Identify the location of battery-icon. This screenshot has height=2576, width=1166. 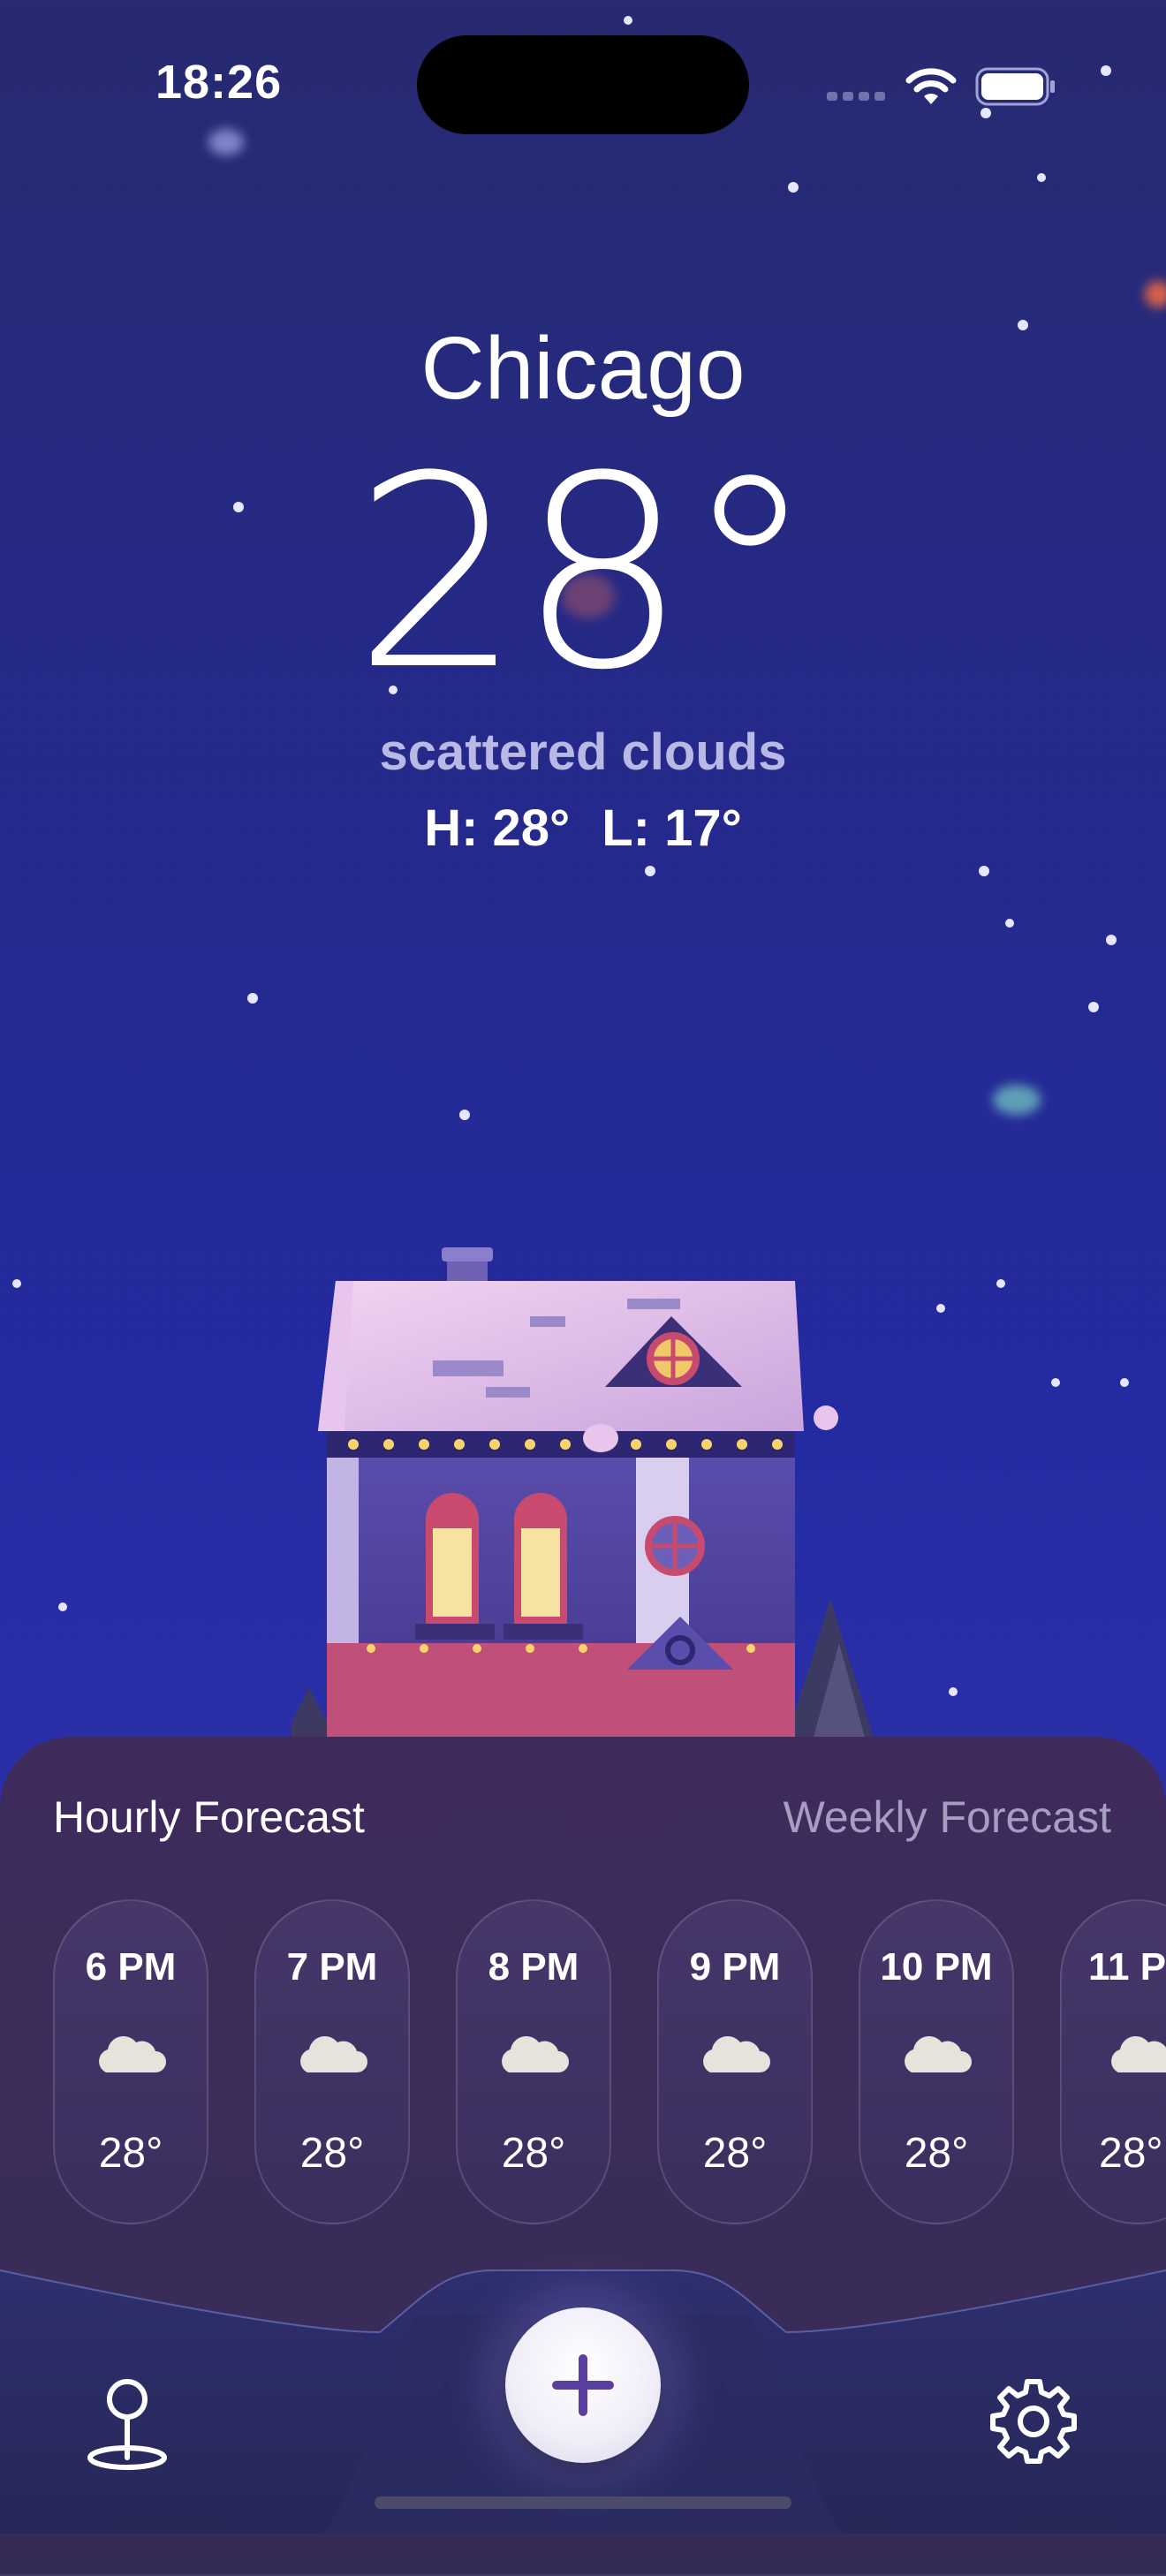
(1015, 87).